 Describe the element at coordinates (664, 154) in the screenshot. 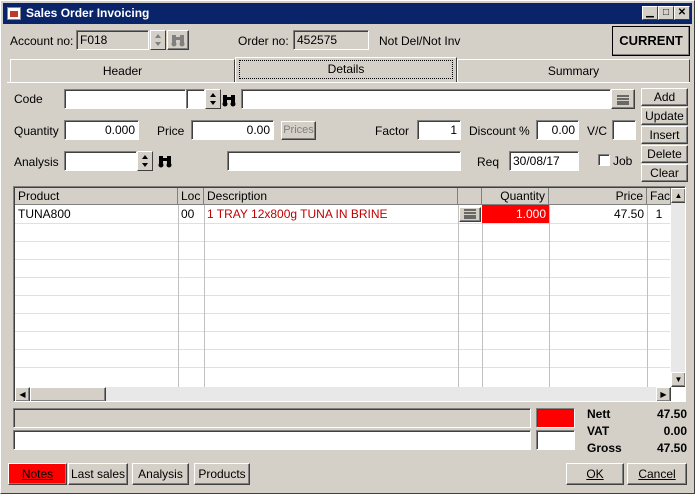

I see `delete-button: Delete` at that location.